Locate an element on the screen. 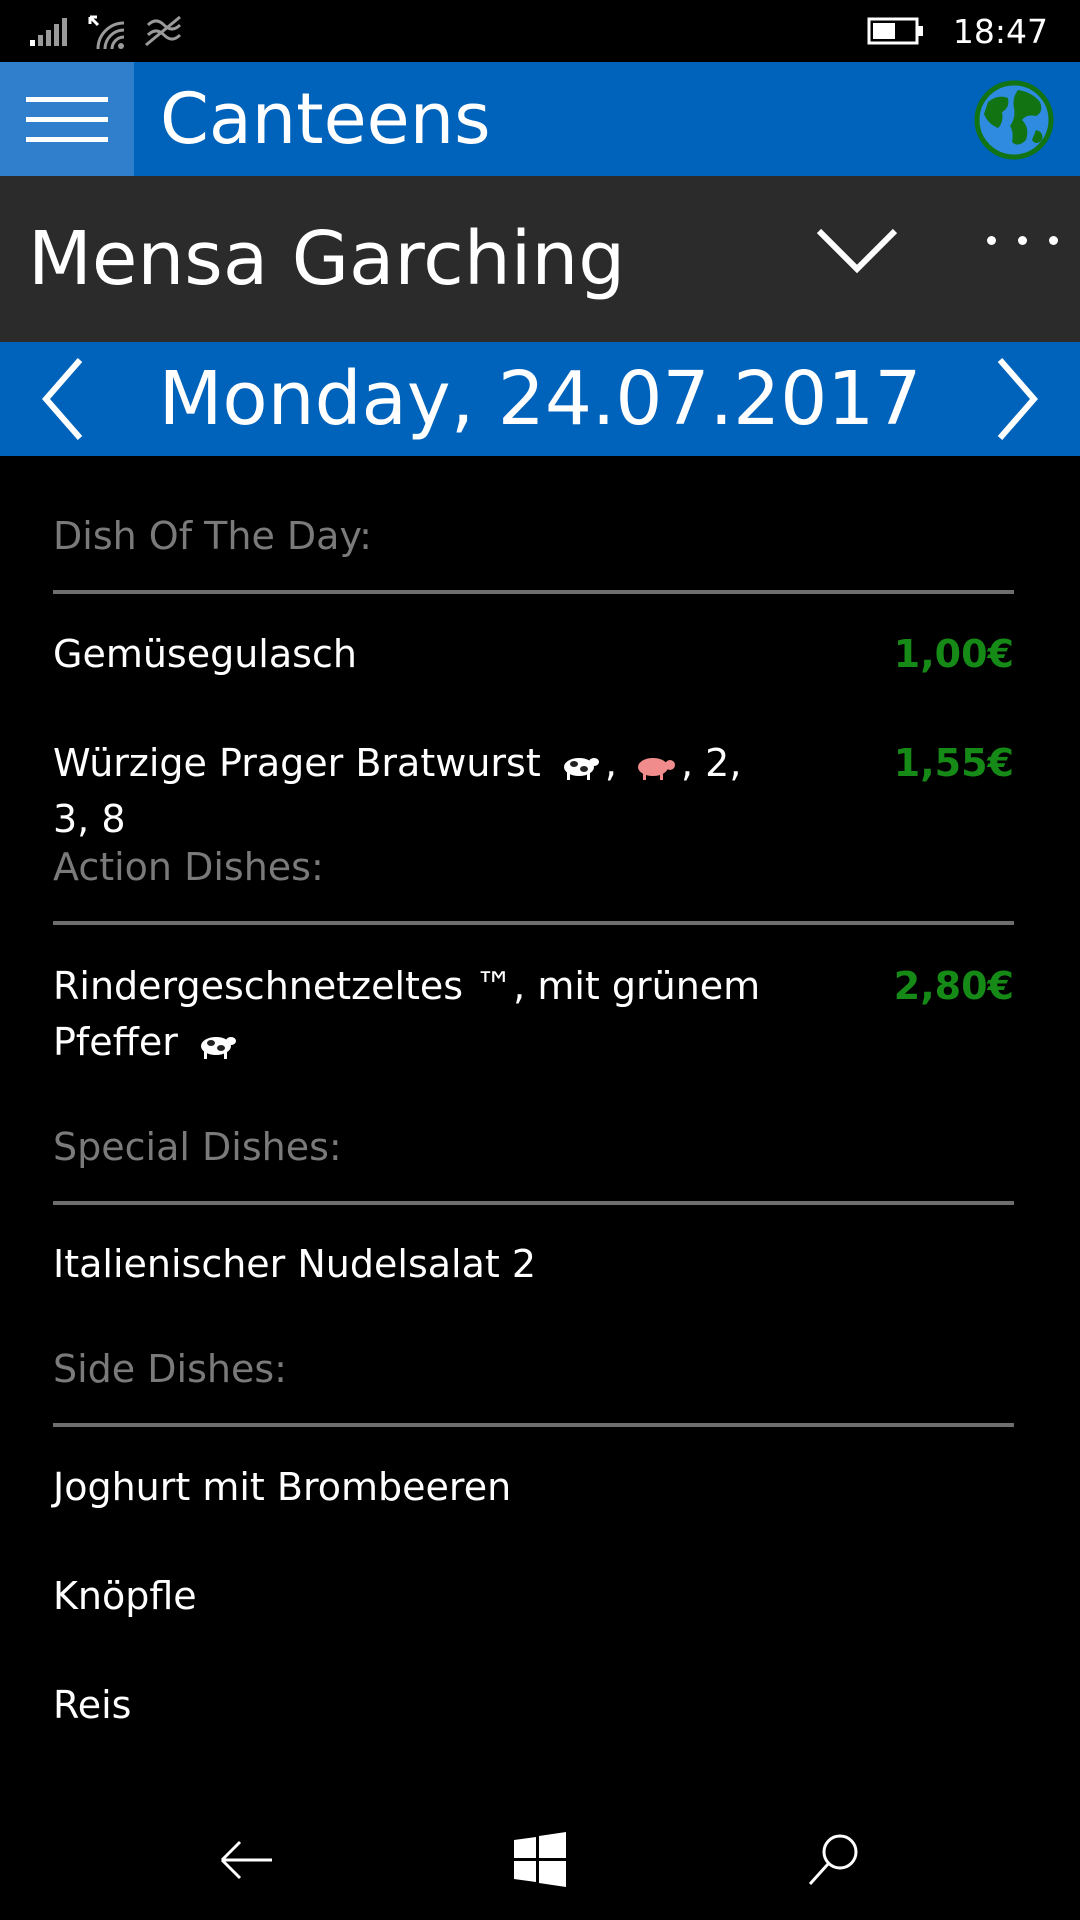  section-header: Special Dishes: is located at coordinates (197, 1147).